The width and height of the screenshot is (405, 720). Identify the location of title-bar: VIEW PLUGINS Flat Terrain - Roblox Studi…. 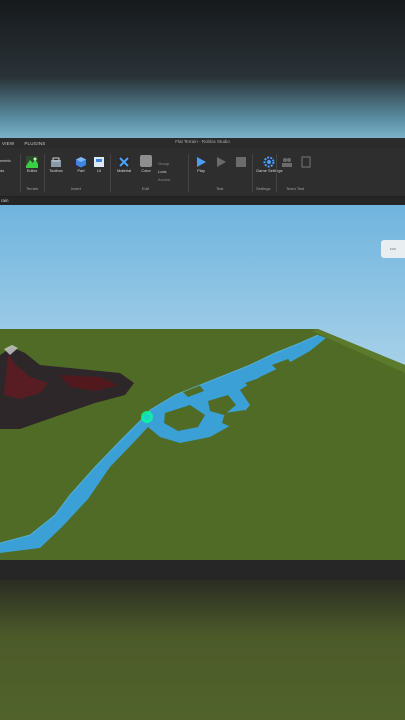
(202, 143).